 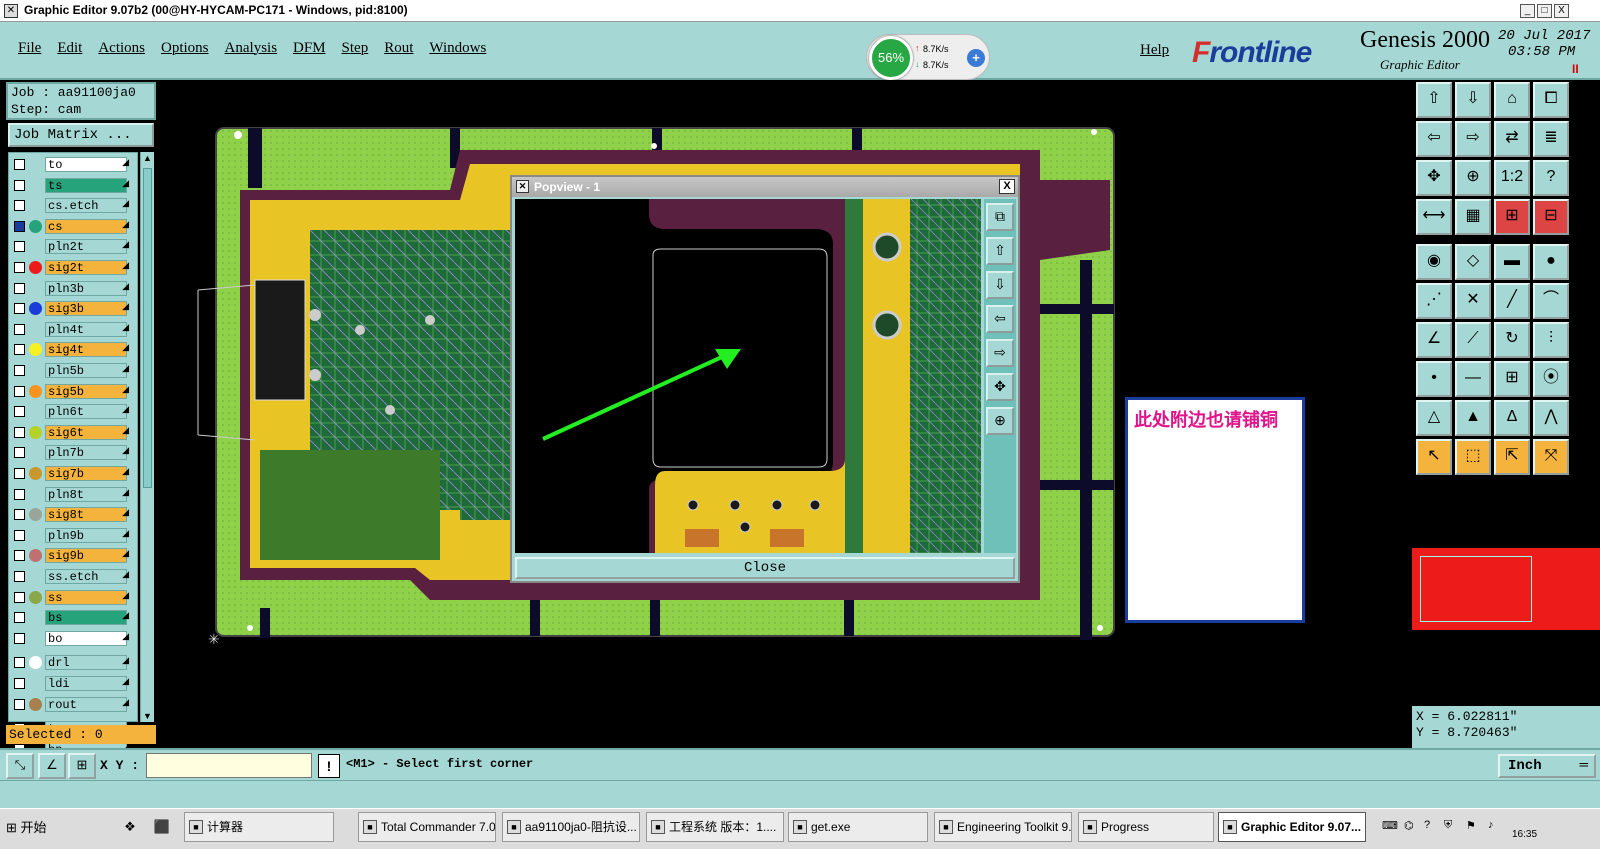 I want to click on layer-name: cs, so click(x=86, y=226).